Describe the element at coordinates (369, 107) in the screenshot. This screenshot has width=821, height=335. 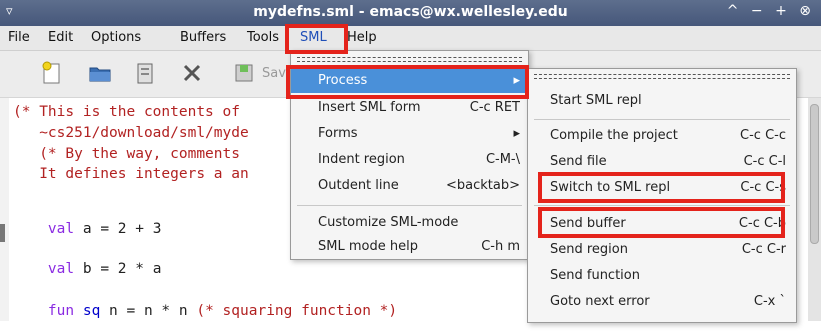
I see `menu-item-label: Insert SML form` at that location.